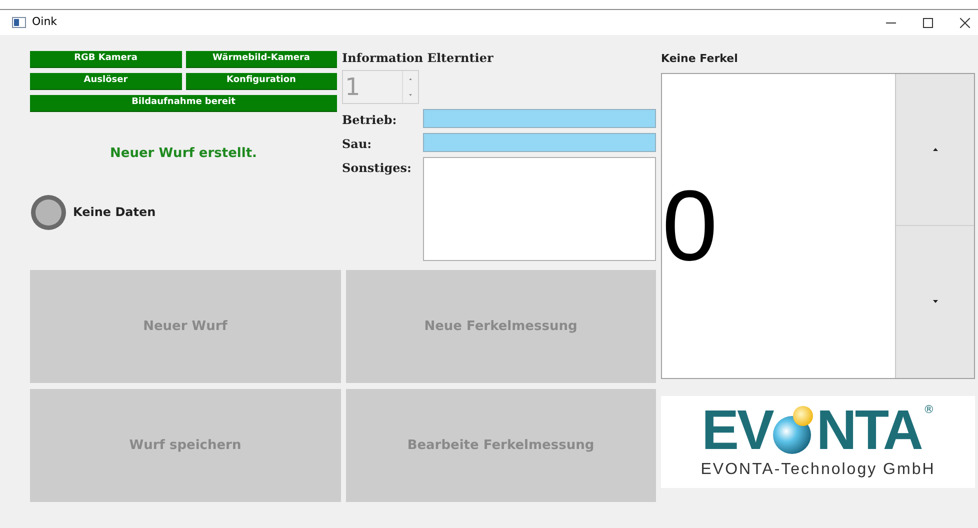 Image resolution: width=978 pixels, height=528 pixels. I want to click on app-icon, so click(19, 22).